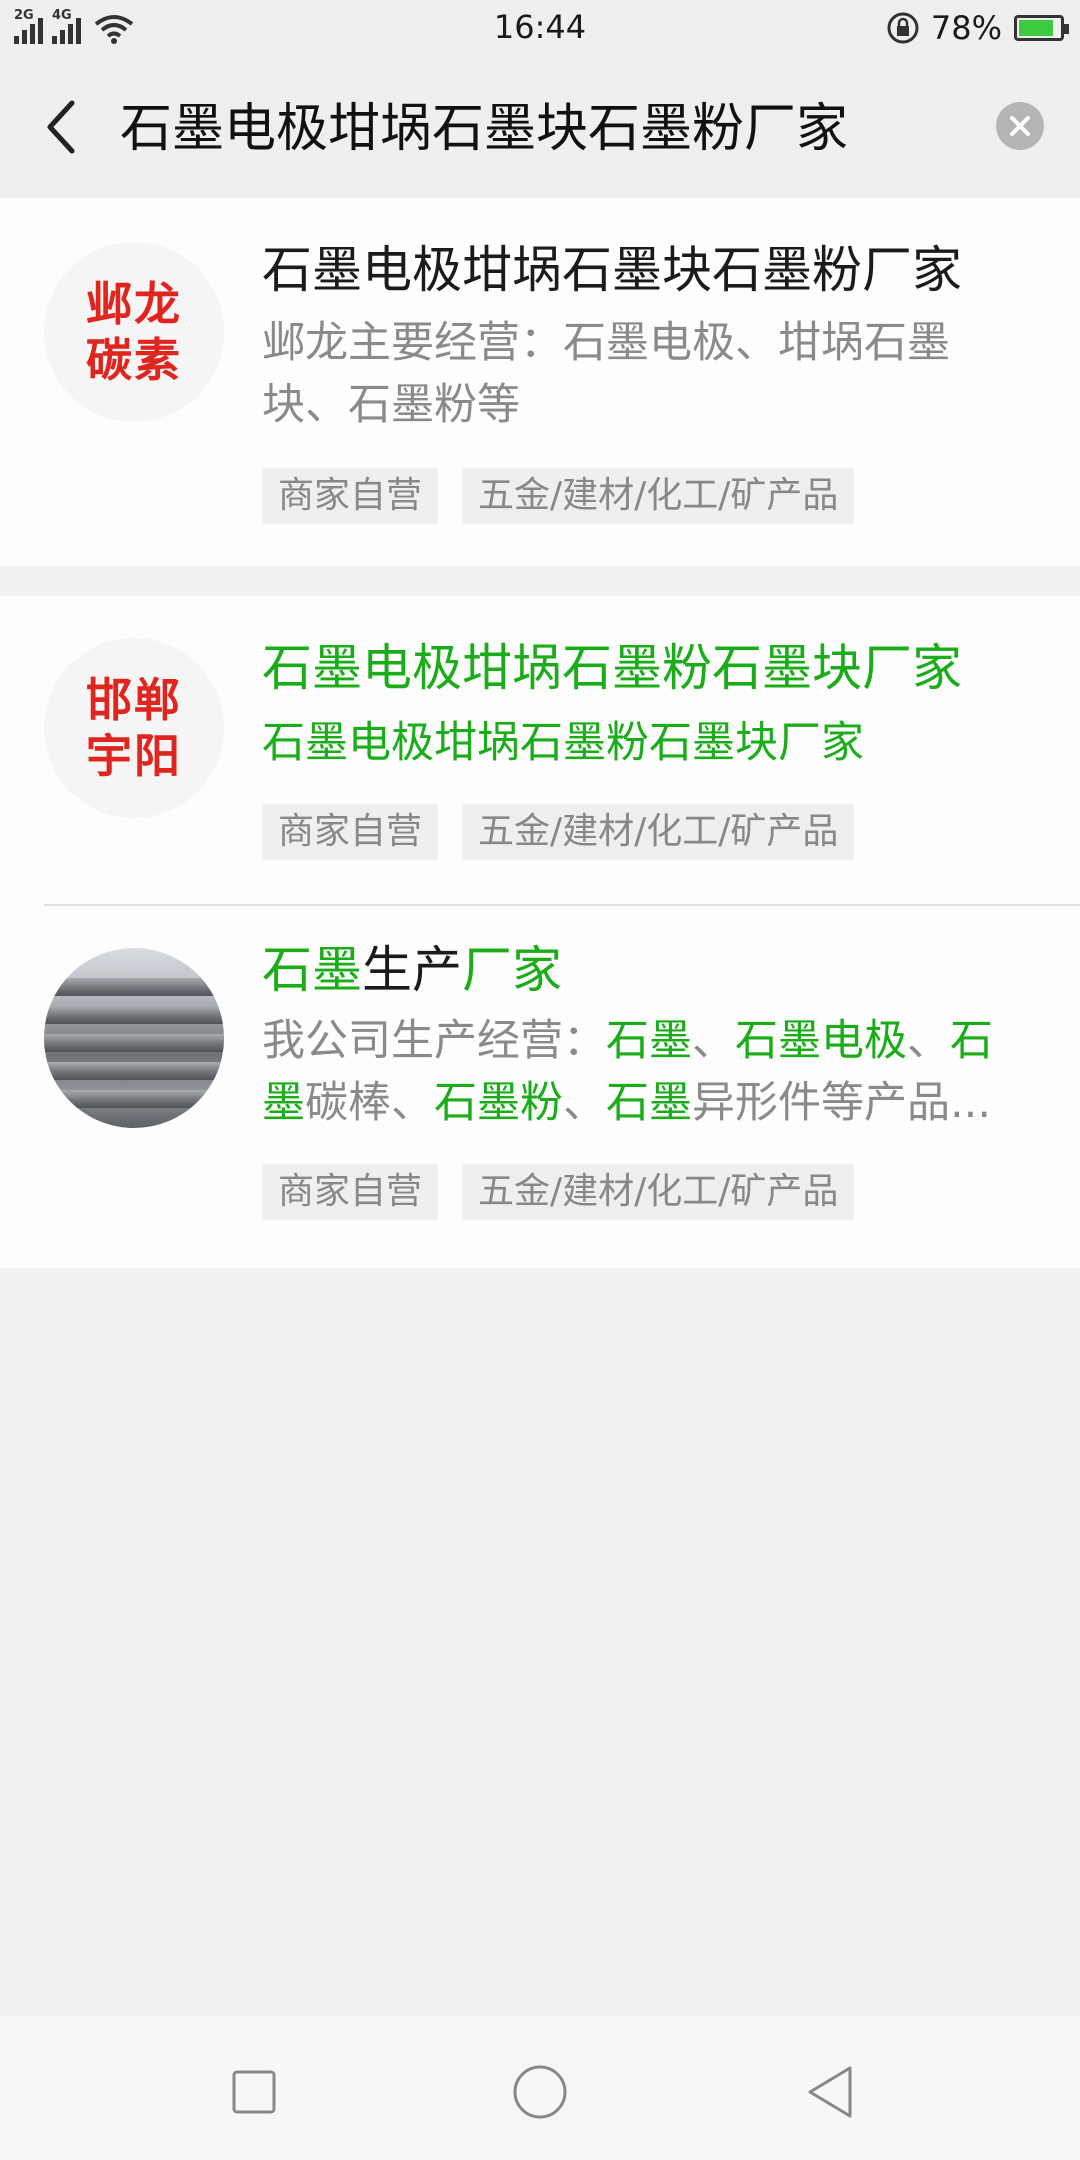  What do you see at coordinates (391, 405) in the screenshot?
I see `result-description-line: 块、石墨粉等` at bounding box center [391, 405].